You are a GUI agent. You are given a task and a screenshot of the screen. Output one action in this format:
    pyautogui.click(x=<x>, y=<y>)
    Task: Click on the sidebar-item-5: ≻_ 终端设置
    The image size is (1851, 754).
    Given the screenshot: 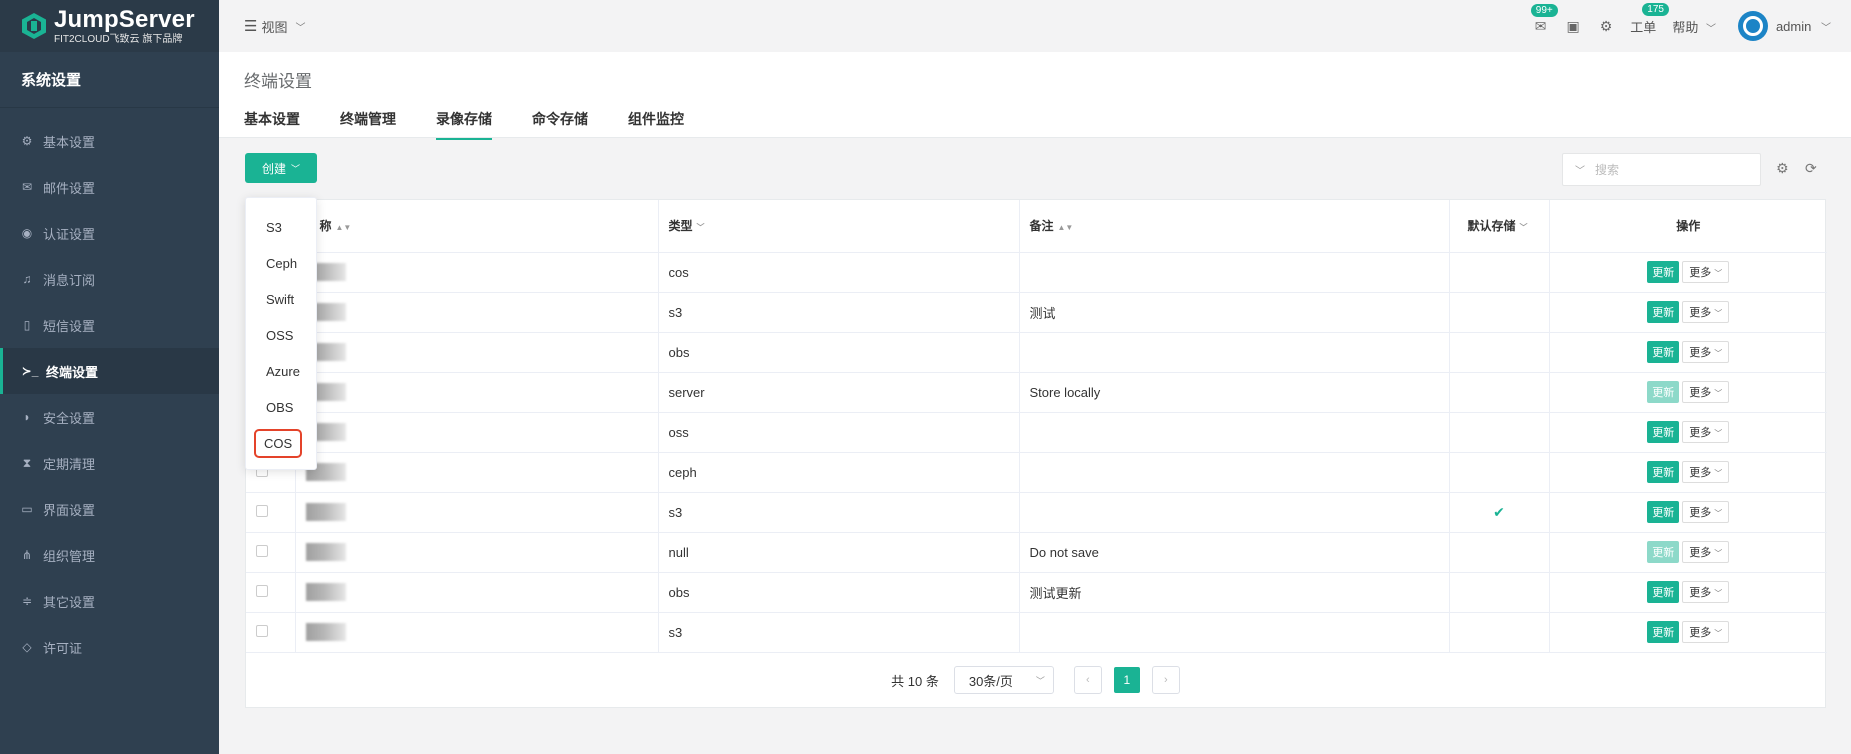 What is the action you would take?
    pyautogui.click(x=109, y=371)
    